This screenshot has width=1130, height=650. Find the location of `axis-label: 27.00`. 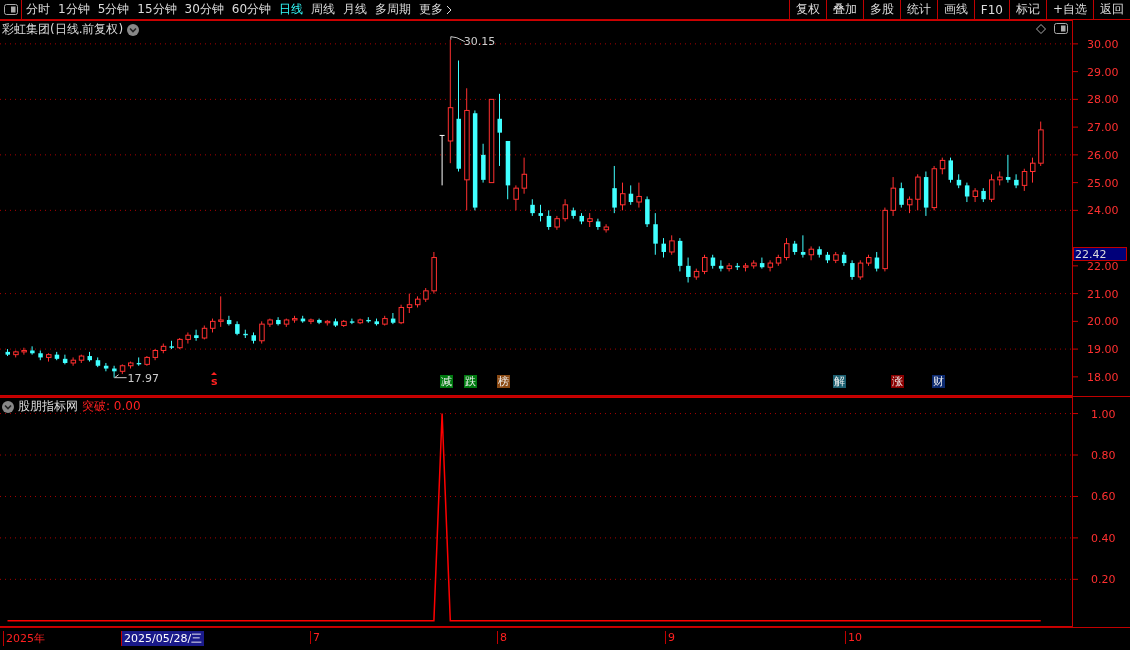

axis-label: 27.00 is located at coordinates (1103, 128).